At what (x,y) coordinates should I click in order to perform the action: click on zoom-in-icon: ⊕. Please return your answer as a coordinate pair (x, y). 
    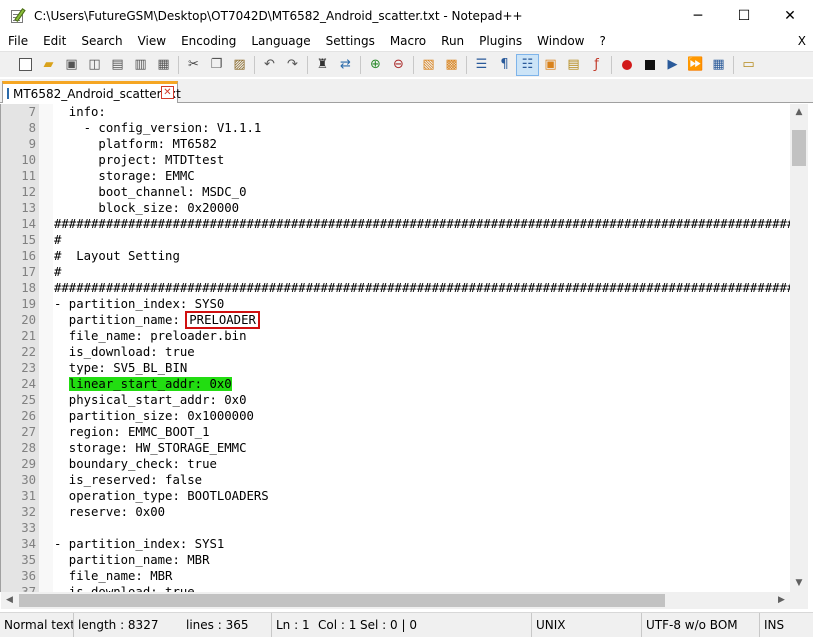
    Looking at the image, I should click on (375, 65).